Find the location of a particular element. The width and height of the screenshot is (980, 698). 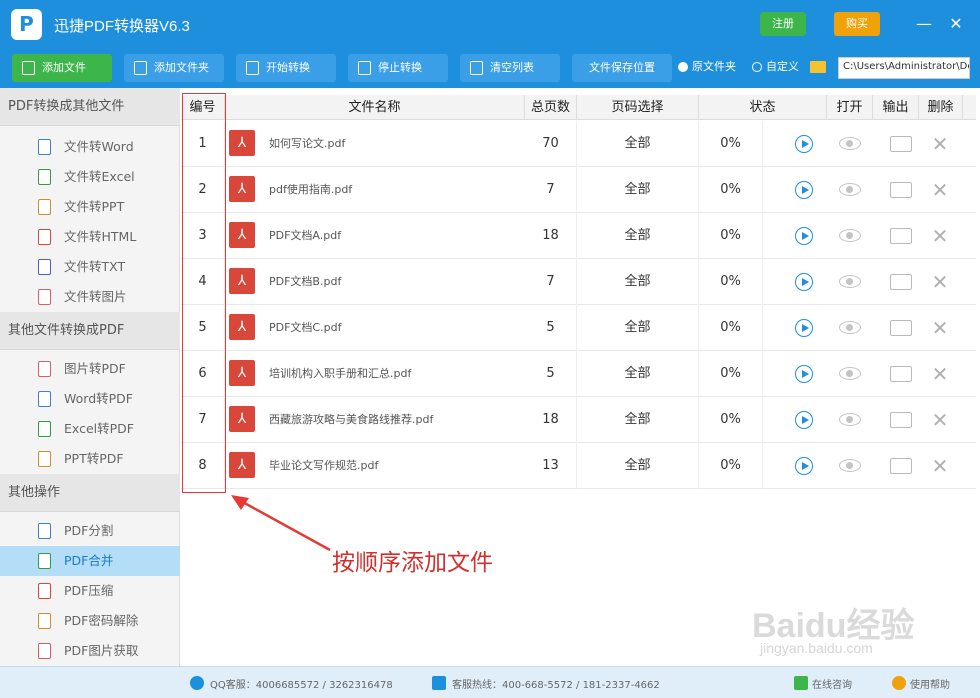

sidebar-item-image-to-pdf: 图片转PDF is located at coordinates (90, 369).